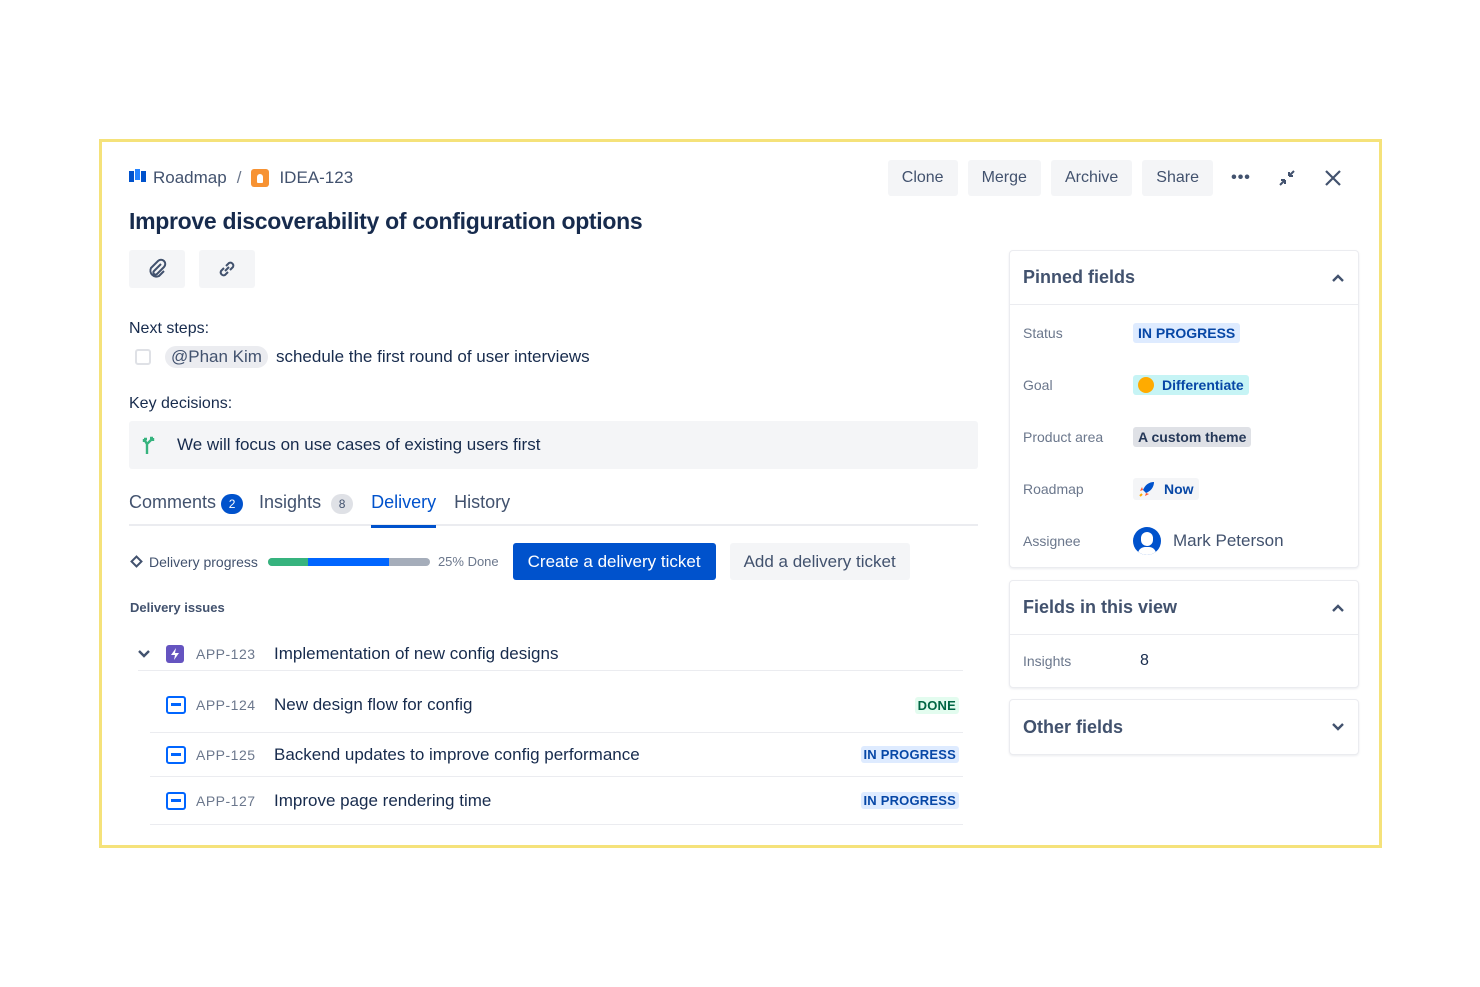 Image resolution: width=1480 pixels, height=987 pixels. Describe the element at coordinates (1043, 333) in the screenshot. I see `field-label: Status` at that location.